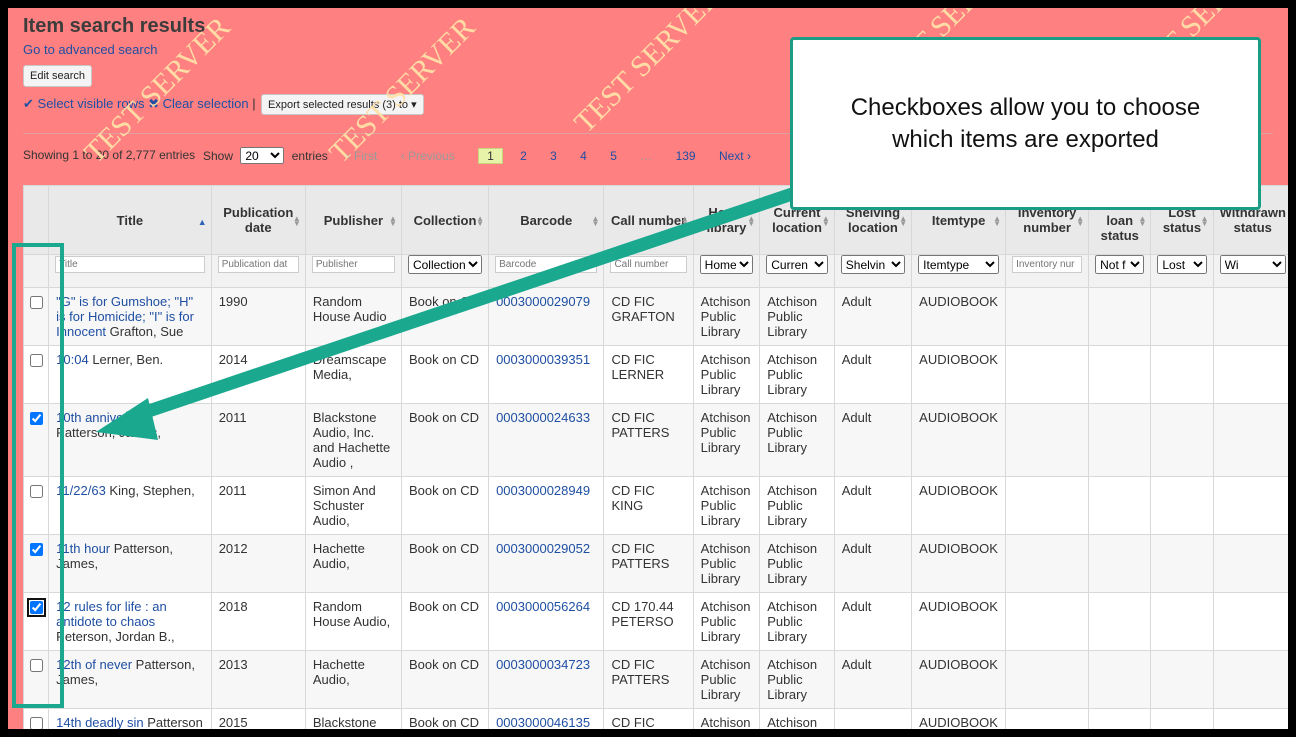 The width and height of the screenshot is (1296, 737). What do you see at coordinates (1025, 107) in the screenshot?
I see `callout-text-line1: Checkboxes allow you to choose` at bounding box center [1025, 107].